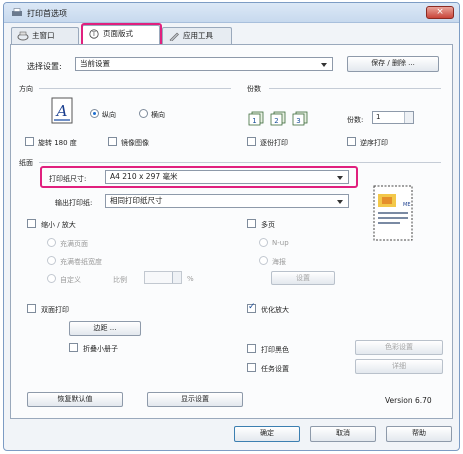 This screenshot has width=463, height=454. I want to click on paper-separator, so click(240, 162).